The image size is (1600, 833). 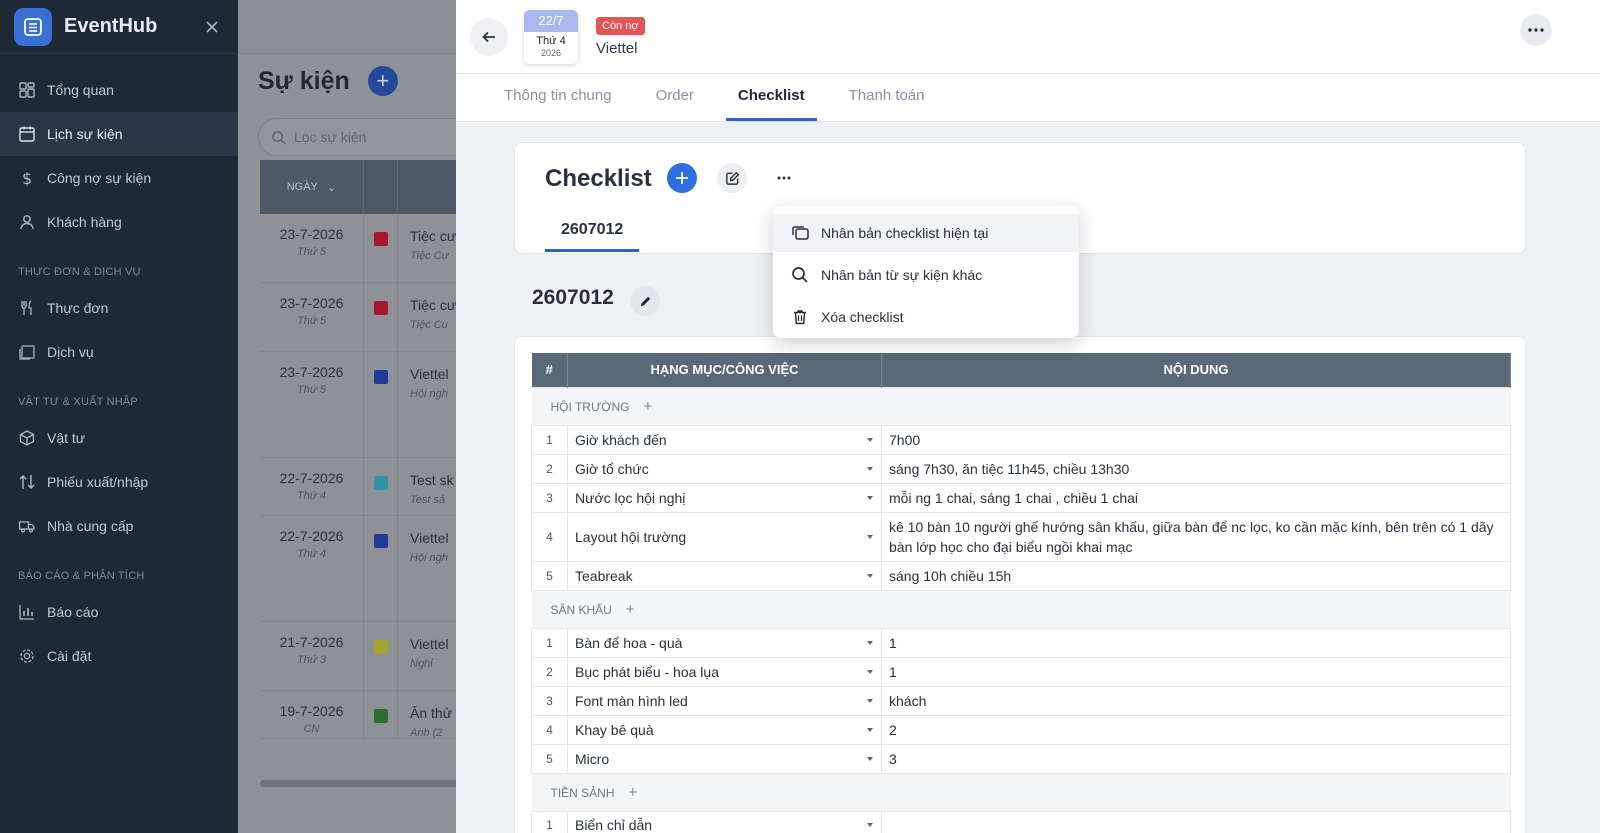 What do you see at coordinates (551, 20) in the screenshot?
I see `date-day: 22/7` at bounding box center [551, 20].